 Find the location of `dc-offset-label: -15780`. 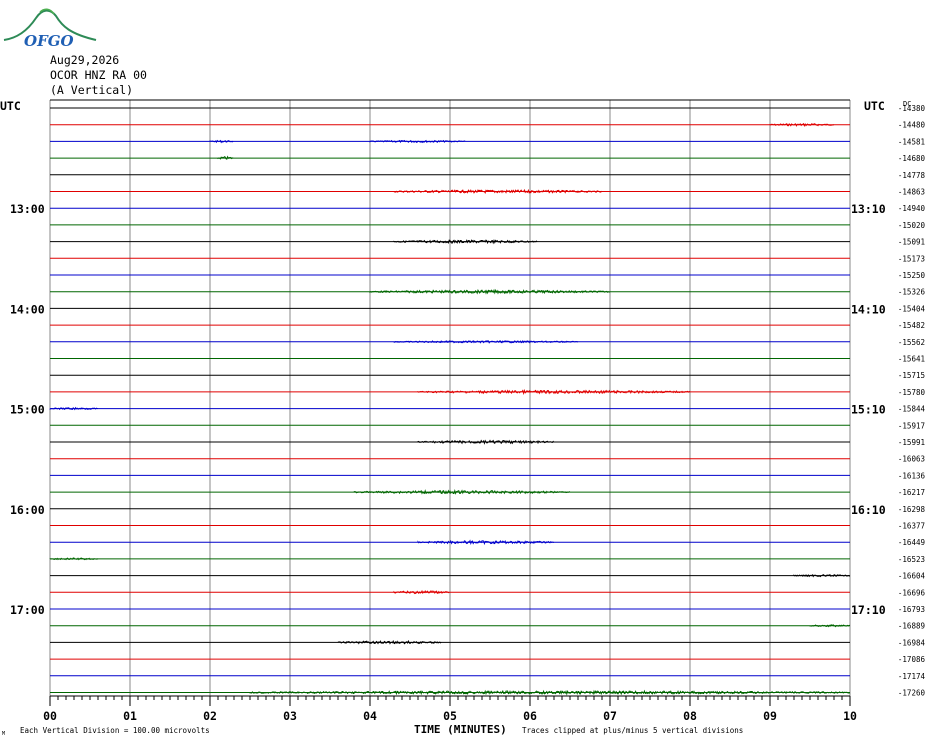

dc-offset-label: -15780 is located at coordinates (912, 392).